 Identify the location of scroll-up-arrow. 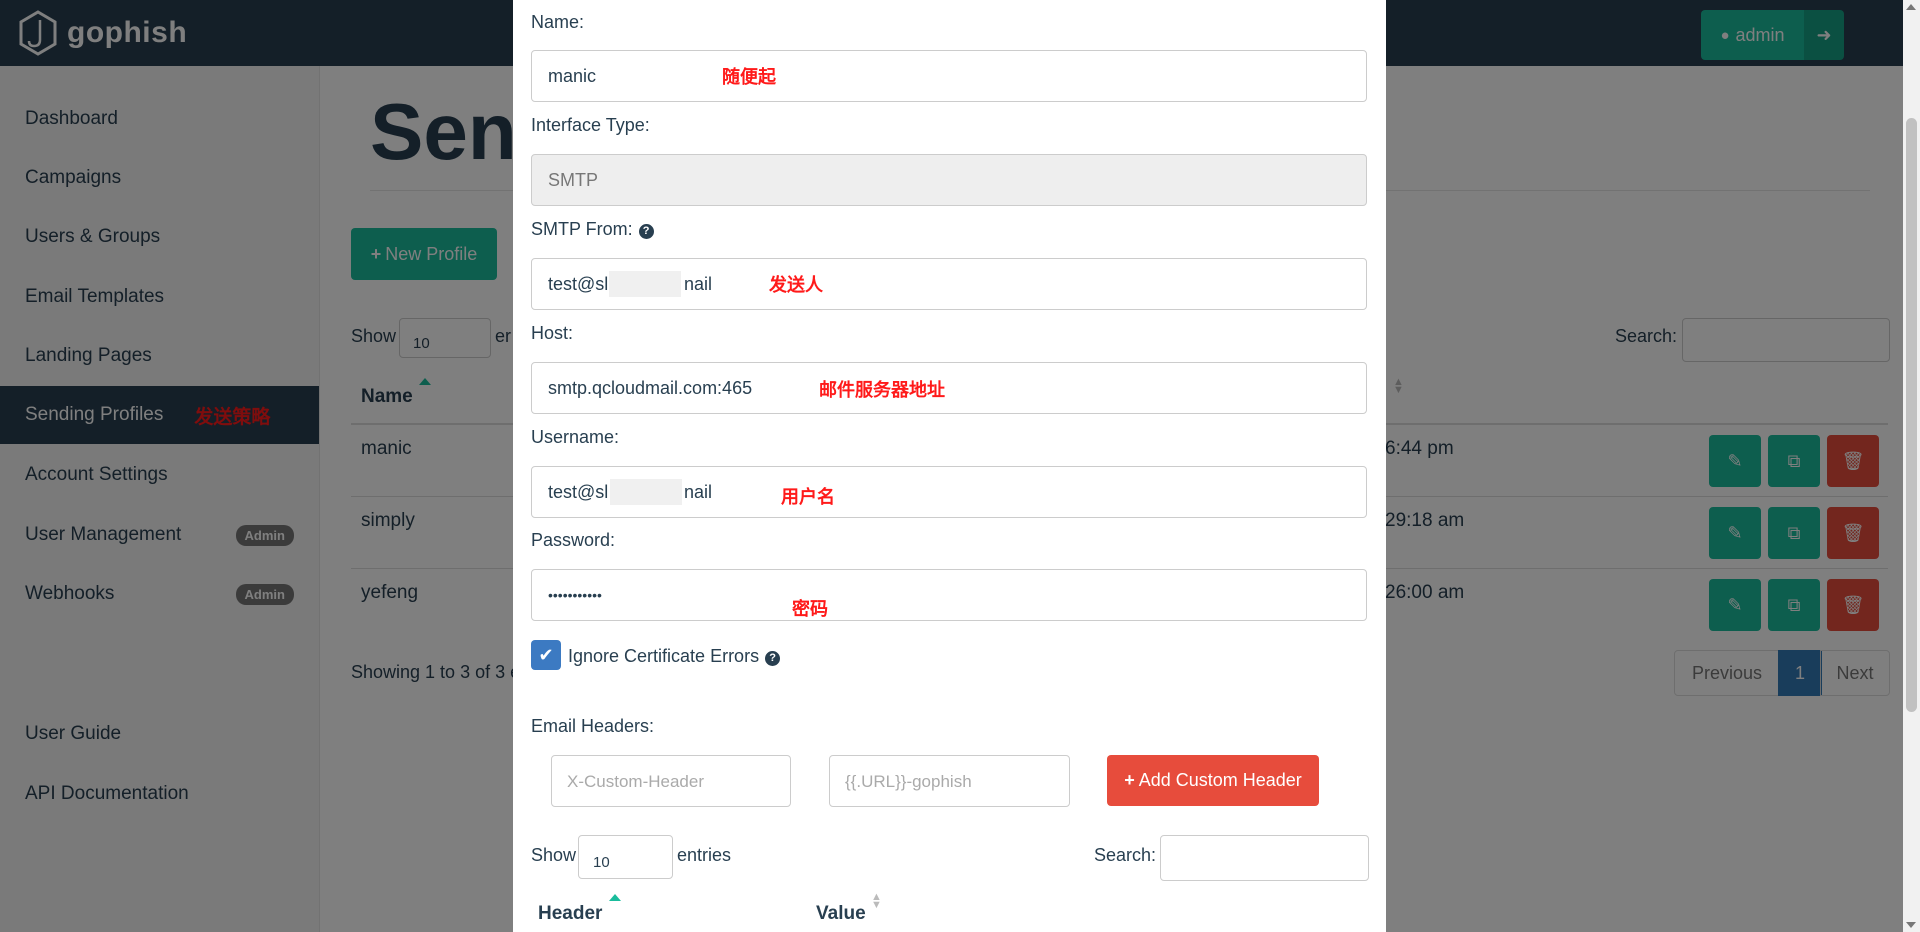
(1911, 7).